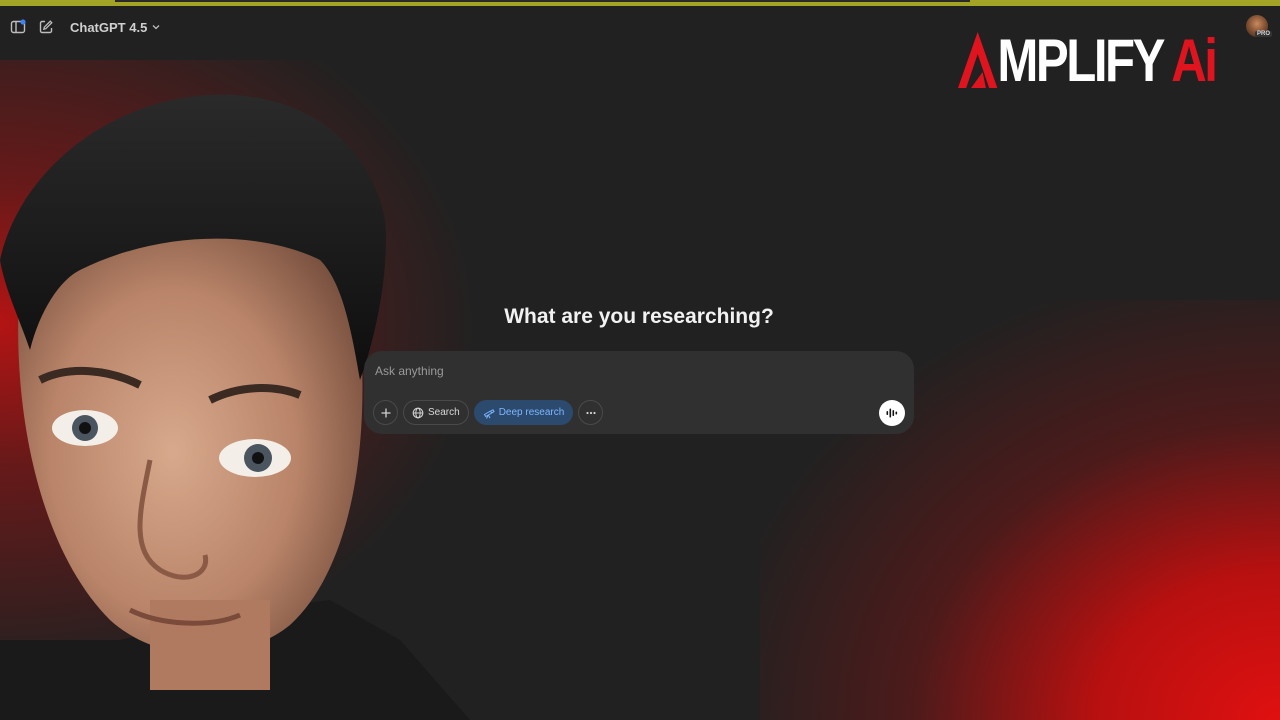  What do you see at coordinates (639, 316) in the screenshot?
I see `page-title: What are you researching?` at bounding box center [639, 316].